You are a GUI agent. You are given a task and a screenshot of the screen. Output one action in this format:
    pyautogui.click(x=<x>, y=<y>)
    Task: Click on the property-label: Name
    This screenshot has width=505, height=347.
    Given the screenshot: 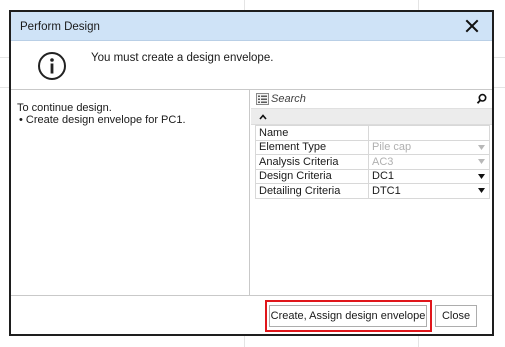 What is the action you would take?
    pyautogui.click(x=312, y=133)
    